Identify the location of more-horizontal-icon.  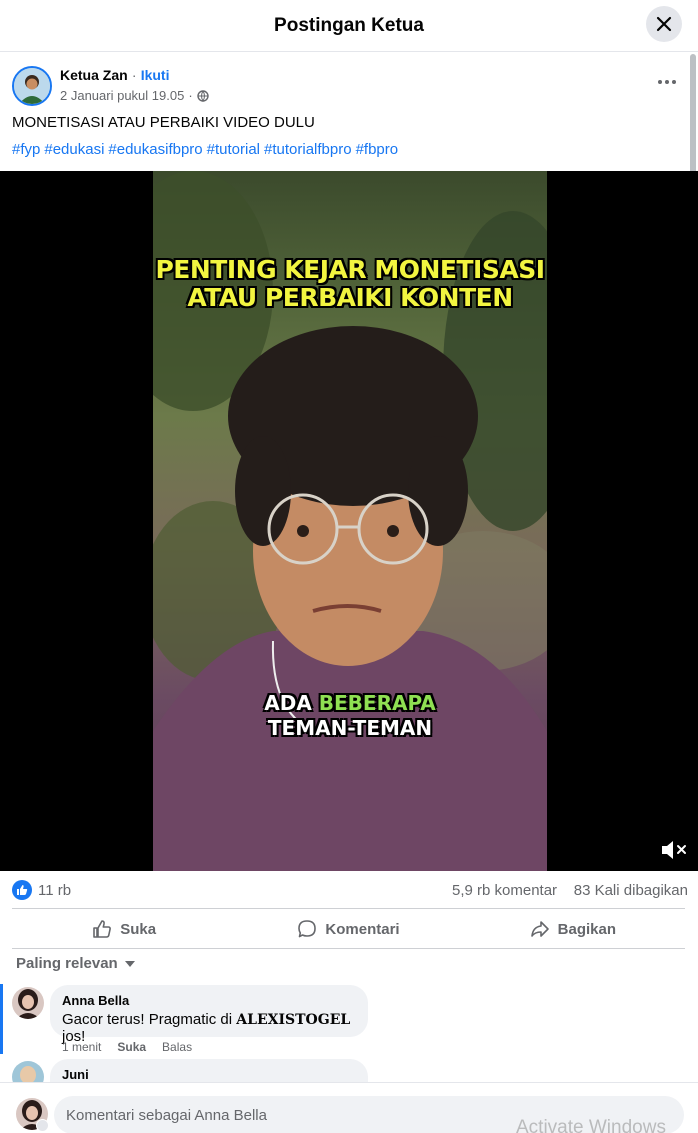
(667, 82).